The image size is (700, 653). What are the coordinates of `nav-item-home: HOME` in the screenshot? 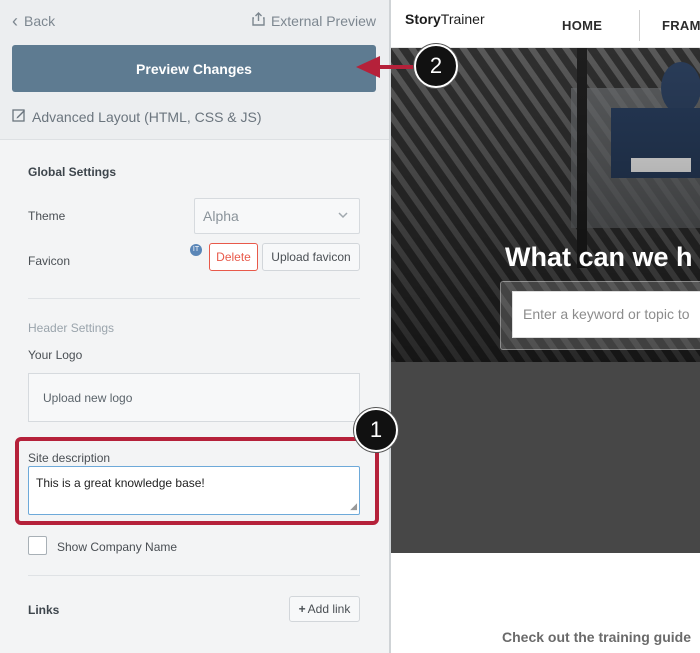 It's located at (582, 25).